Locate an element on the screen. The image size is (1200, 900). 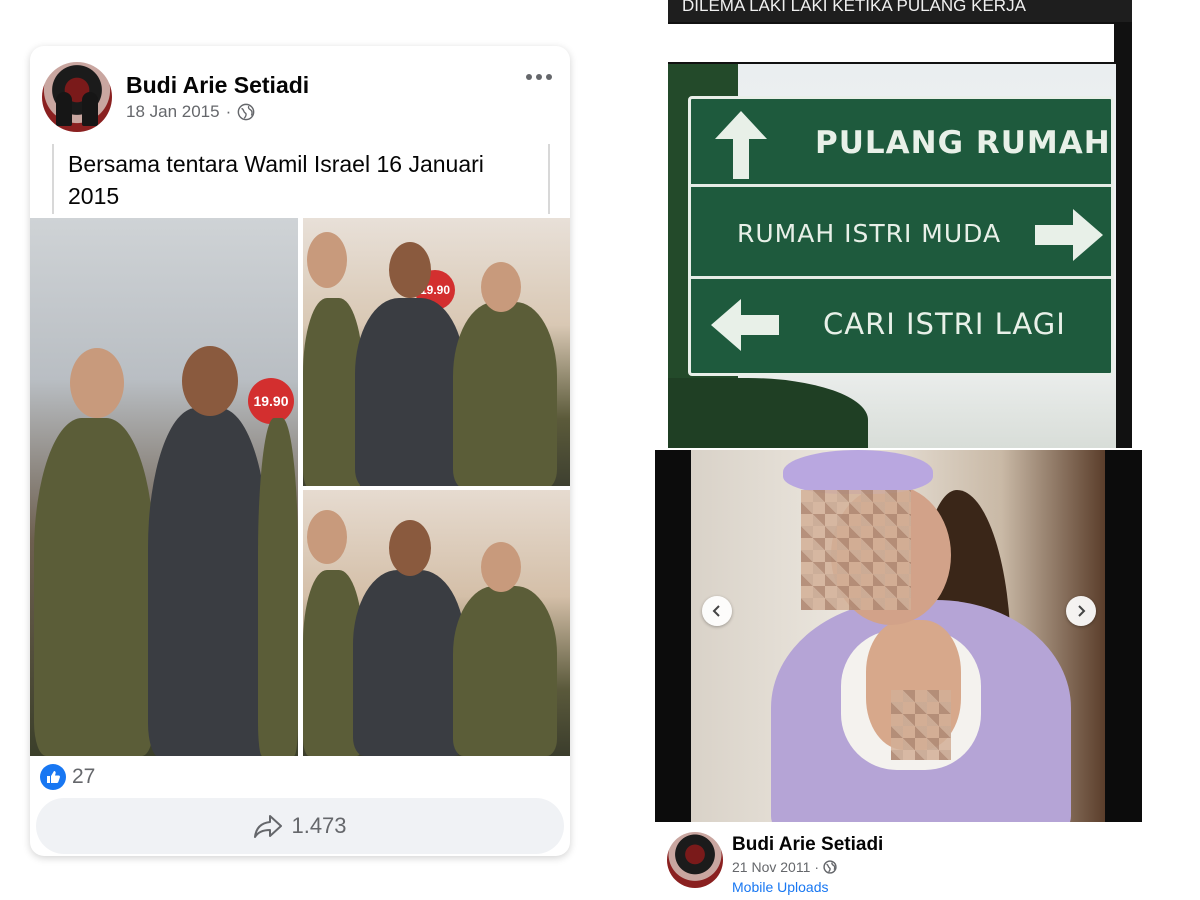
chevron-left-icon is located at coordinates (716, 611).